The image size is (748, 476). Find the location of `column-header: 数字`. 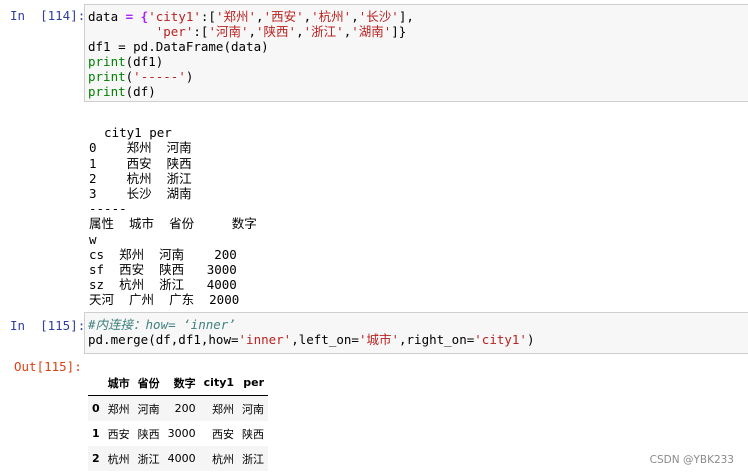

column-header: 数字 is located at coordinates (181, 383).